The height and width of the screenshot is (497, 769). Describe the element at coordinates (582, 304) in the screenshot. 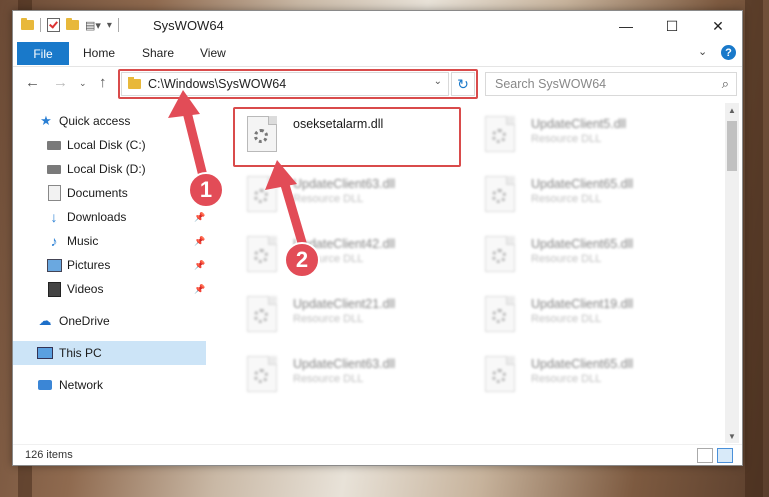

I see `file-name: UpdateClient19.dll` at that location.